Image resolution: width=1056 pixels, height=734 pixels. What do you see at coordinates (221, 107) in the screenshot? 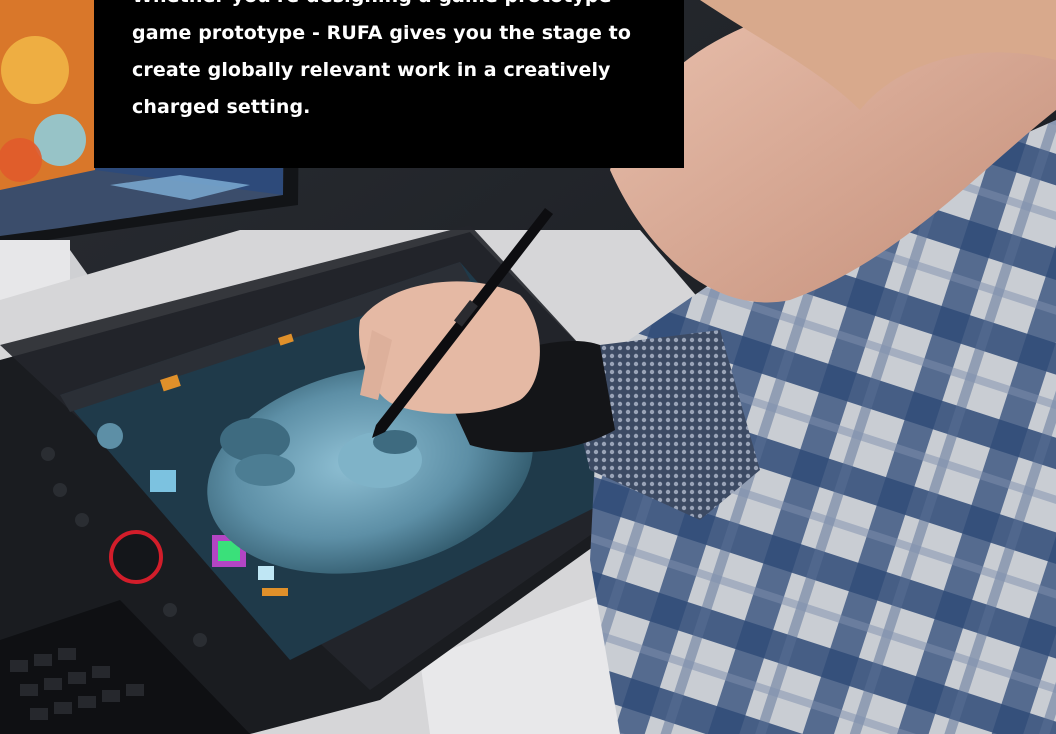
I see `caption-line: charged setting.` at bounding box center [221, 107].